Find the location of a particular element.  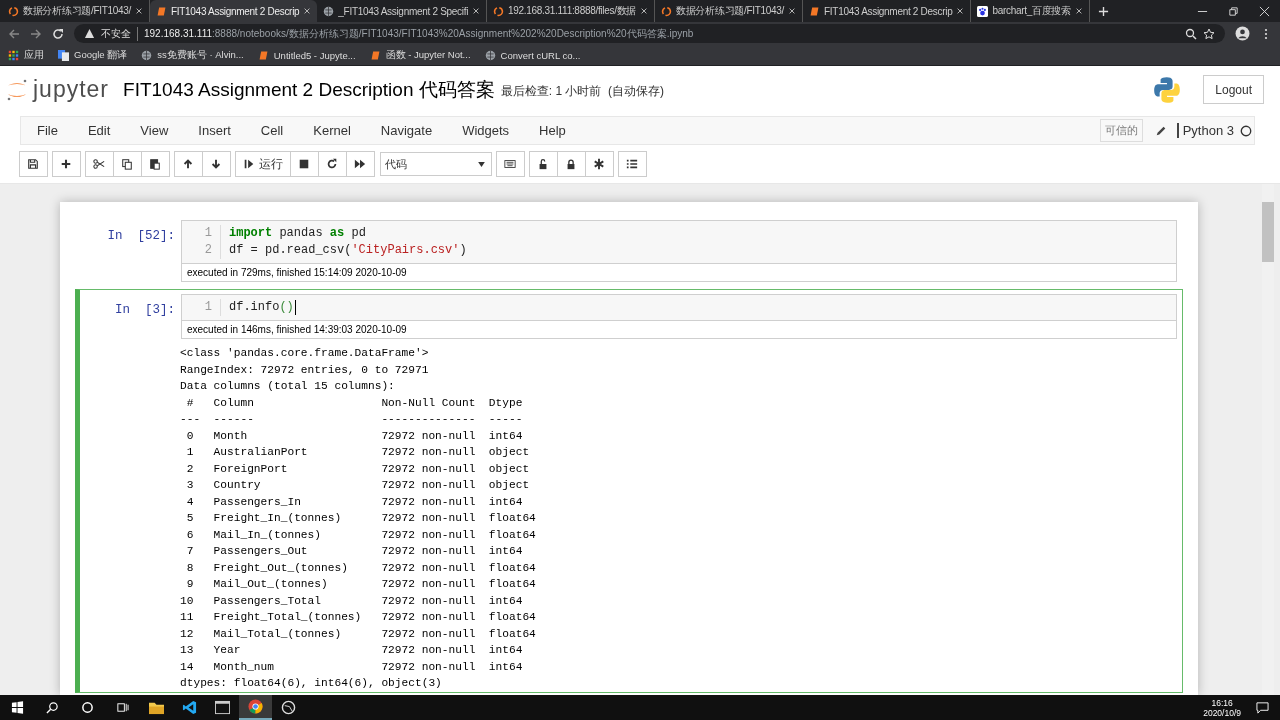

translate-icon is located at coordinates (63, 55).